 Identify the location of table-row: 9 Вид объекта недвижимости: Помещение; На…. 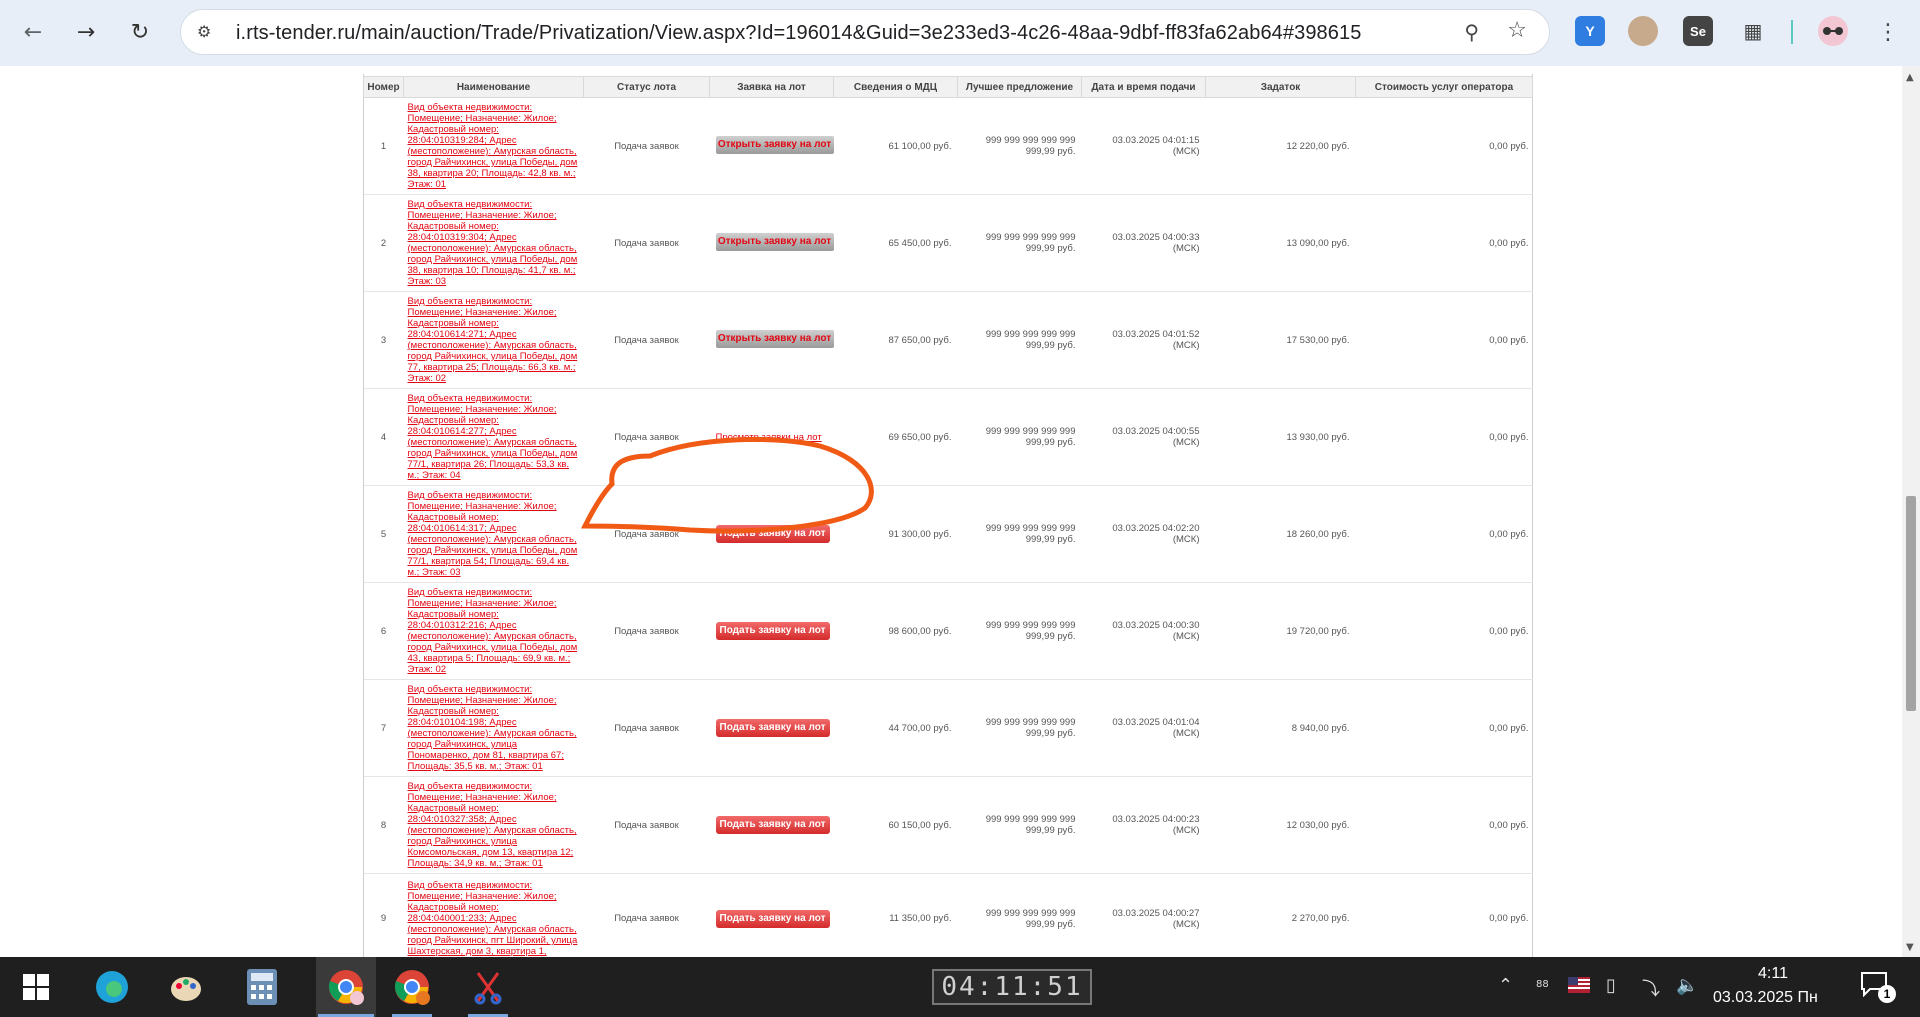
(948, 915).